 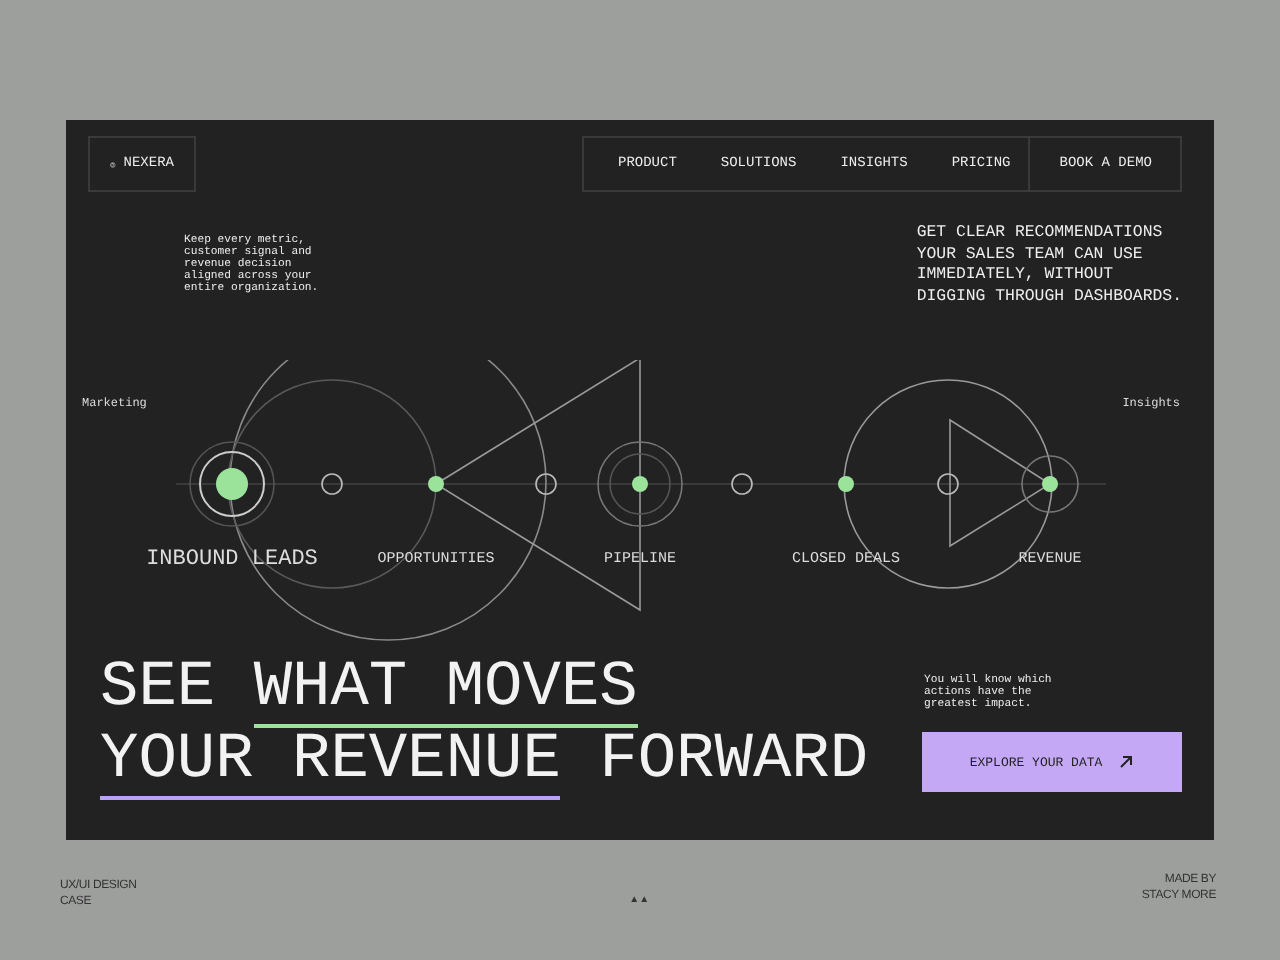 I want to click on hero-headline: SEE WHAT MOVES YOUR REVENUE FORWARD, so click(x=484, y=724).